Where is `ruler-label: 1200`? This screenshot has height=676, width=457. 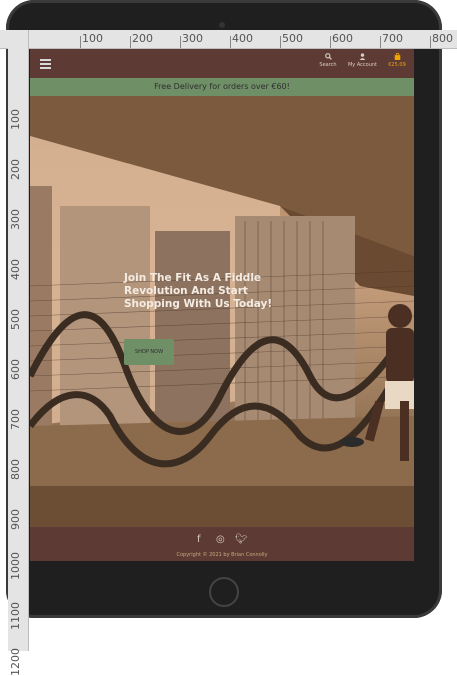
ruler-label: 1200 is located at coordinates (15, 662).